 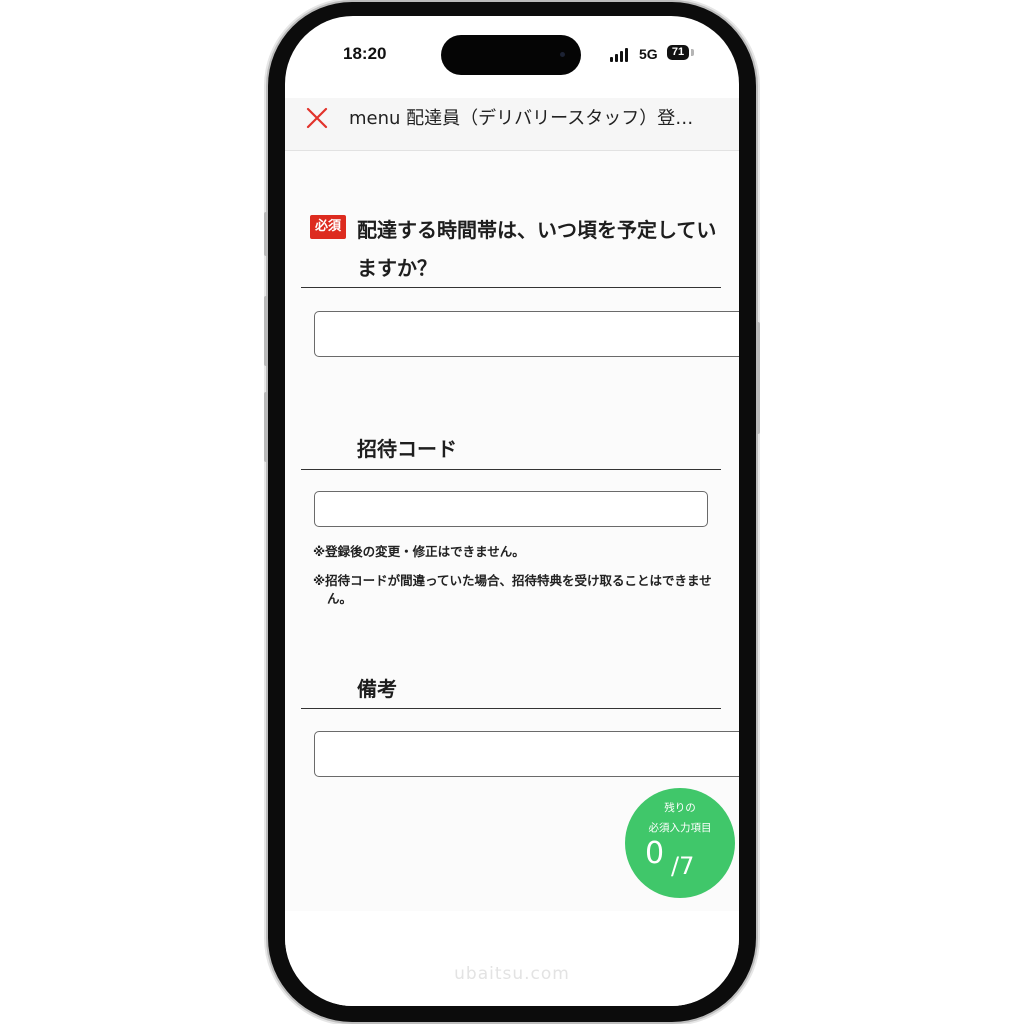 What do you see at coordinates (680, 828) in the screenshot?
I see `counter-label: 必須入力項目` at bounding box center [680, 828].